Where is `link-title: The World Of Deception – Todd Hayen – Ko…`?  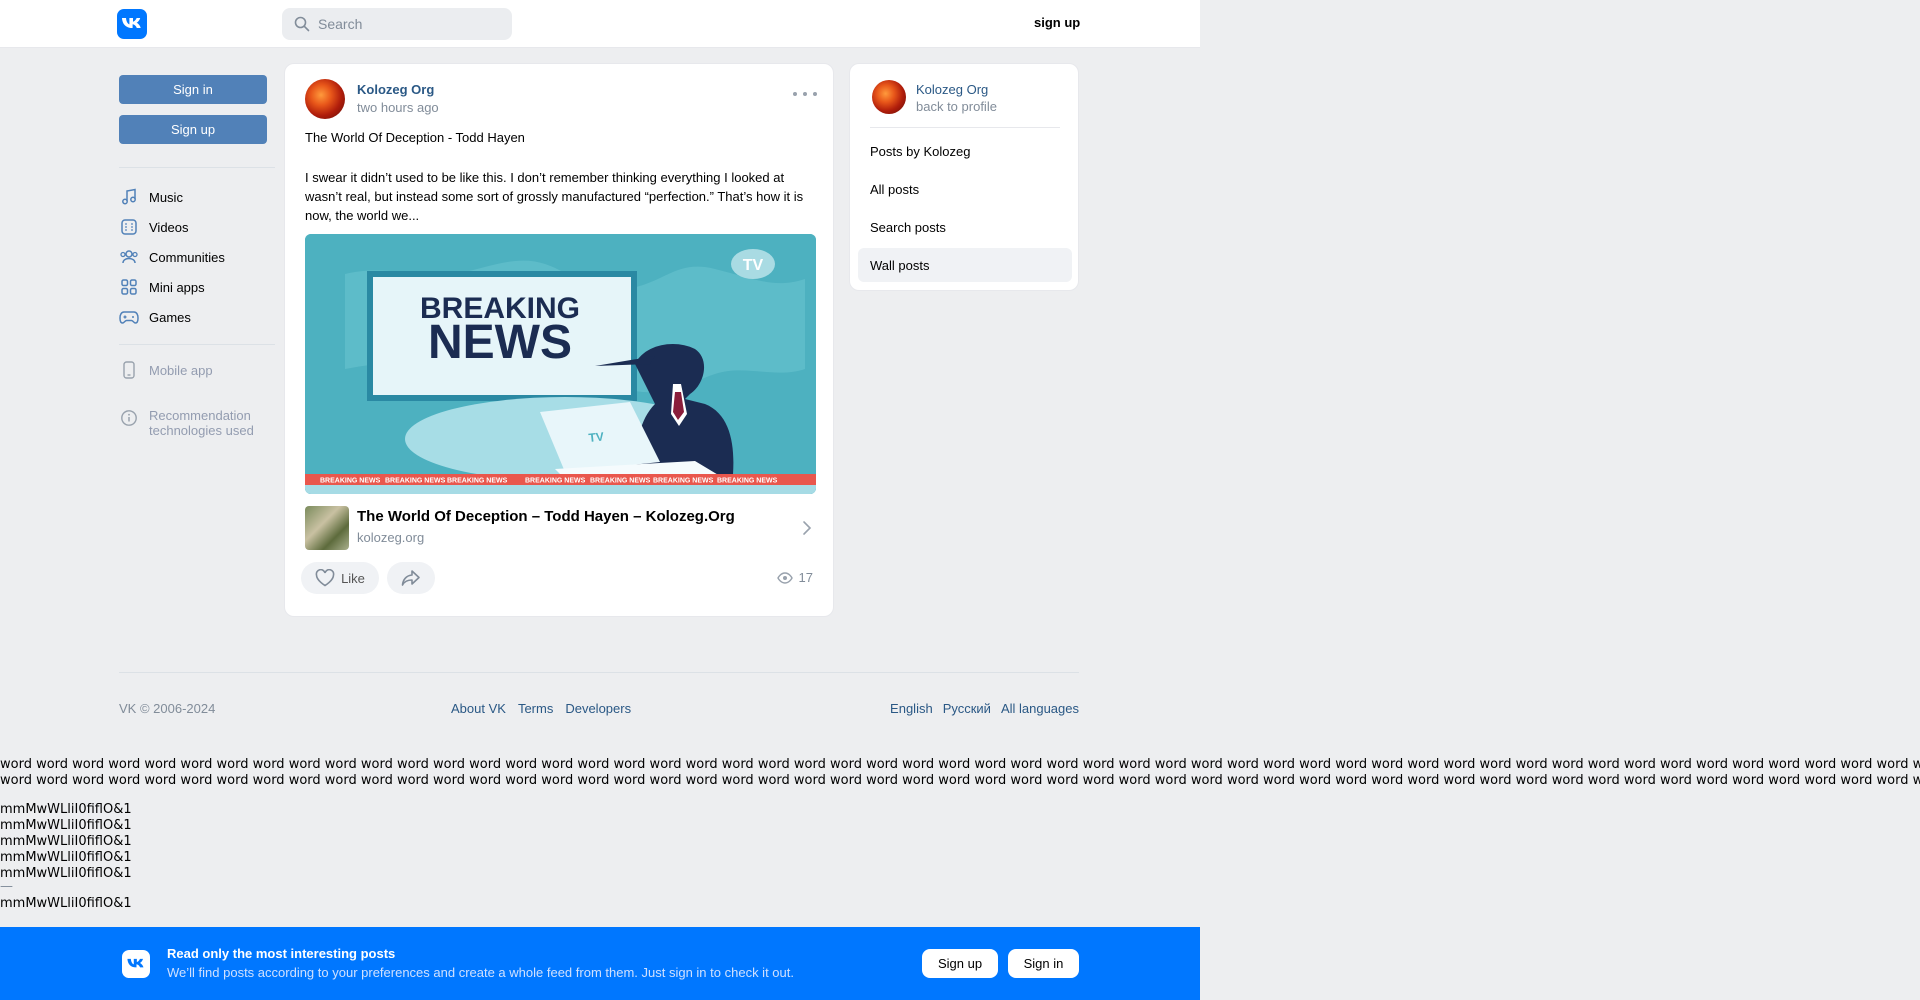
link-title: The World Of Deception – Todd Hayen – Ko… is located at coordinates (546, 516).